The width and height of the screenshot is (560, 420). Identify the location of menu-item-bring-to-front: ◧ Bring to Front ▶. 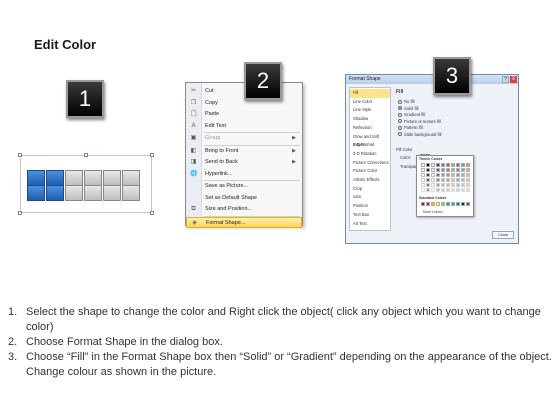
(244, 151).